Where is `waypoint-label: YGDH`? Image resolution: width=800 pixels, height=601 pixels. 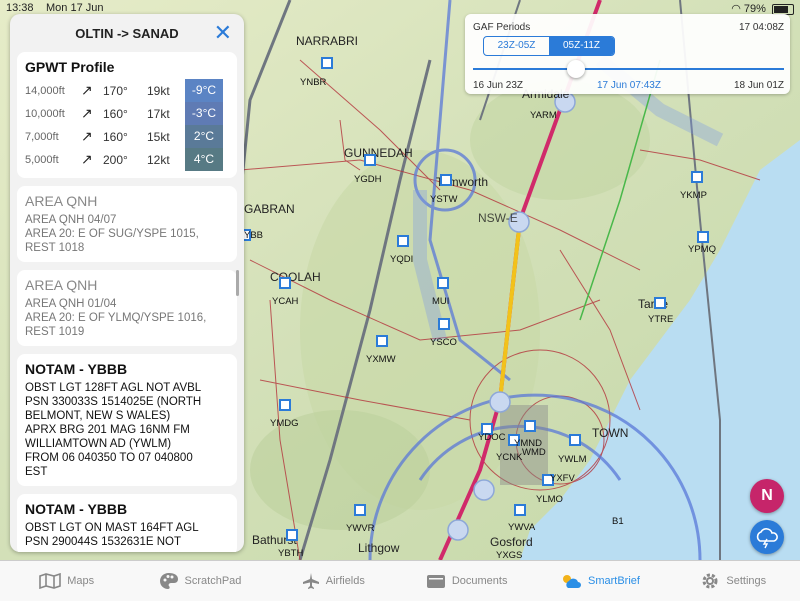
waypoint-label: YGDH is located at coordinates (368, 179).